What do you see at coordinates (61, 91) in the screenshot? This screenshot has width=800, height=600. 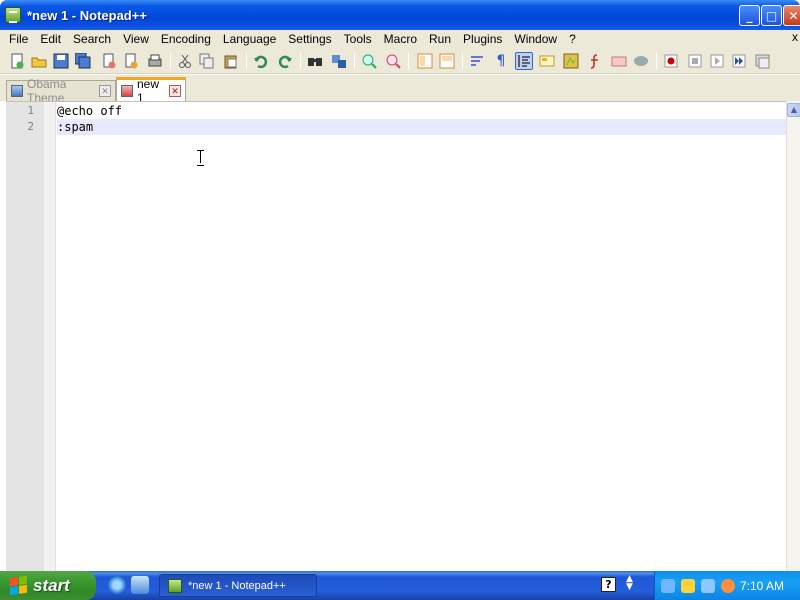 I see `tab-obama-theme: Obama Theme ✕` at bounding box center [61, 91].